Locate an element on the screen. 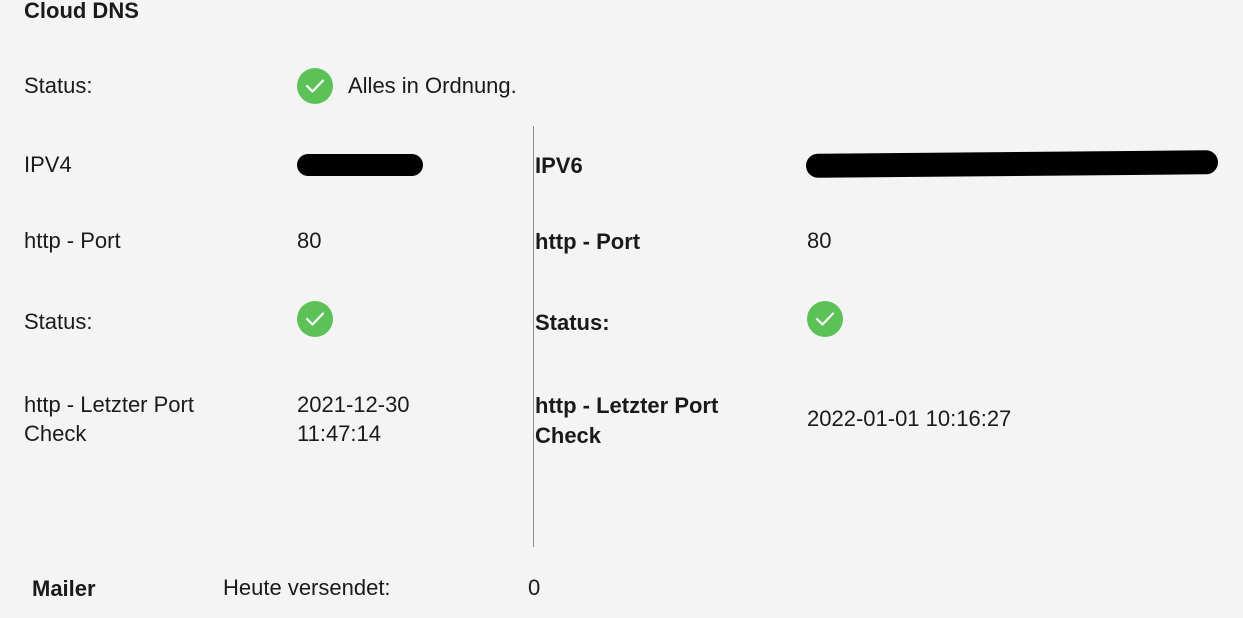 The image size is (1243, 618). overall-status-label: Status: is located at coordinates (58, 85).